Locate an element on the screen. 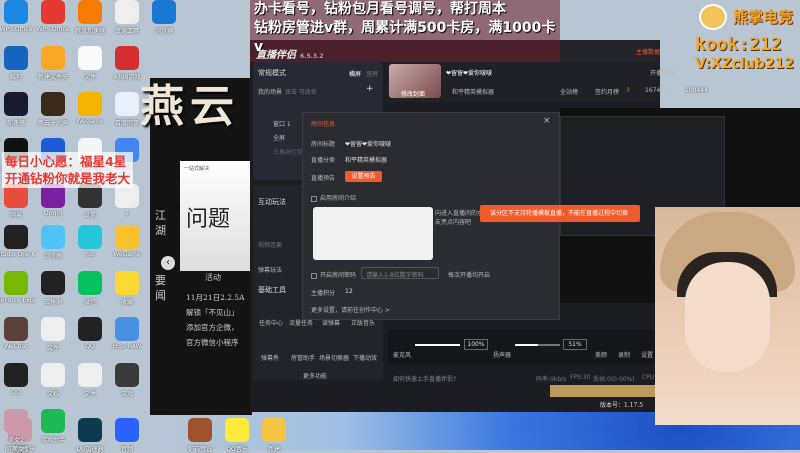  desktop-icon: 资源工具 is located at coordinates (127, 17).